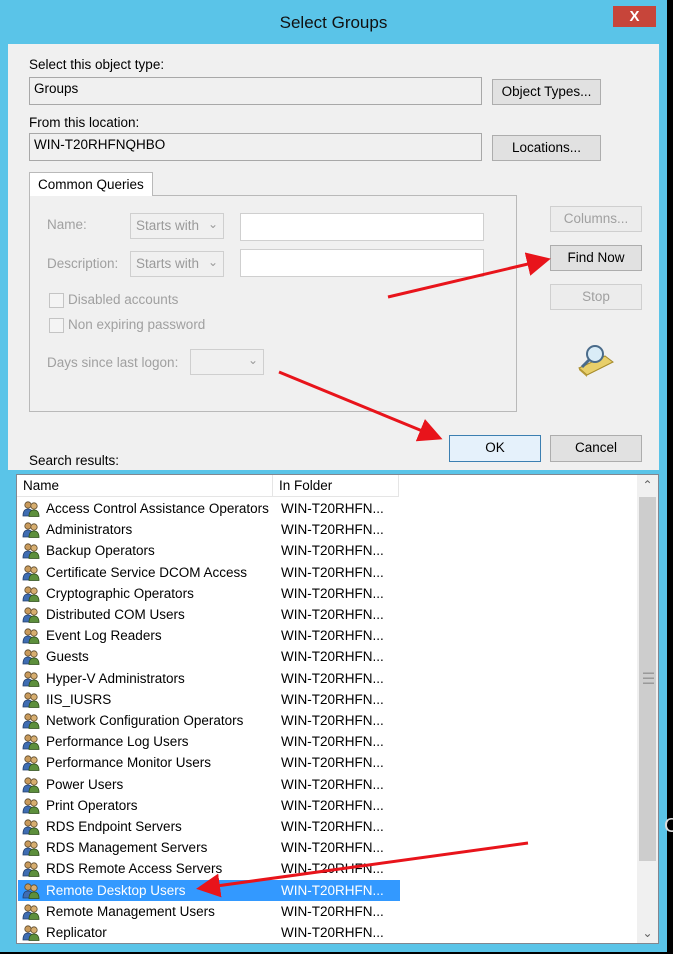  What do you see at coordinates (336, 486) in the screenshot?
I see `column-header-in-folder: In Folder` at bounding box center [336, 486].